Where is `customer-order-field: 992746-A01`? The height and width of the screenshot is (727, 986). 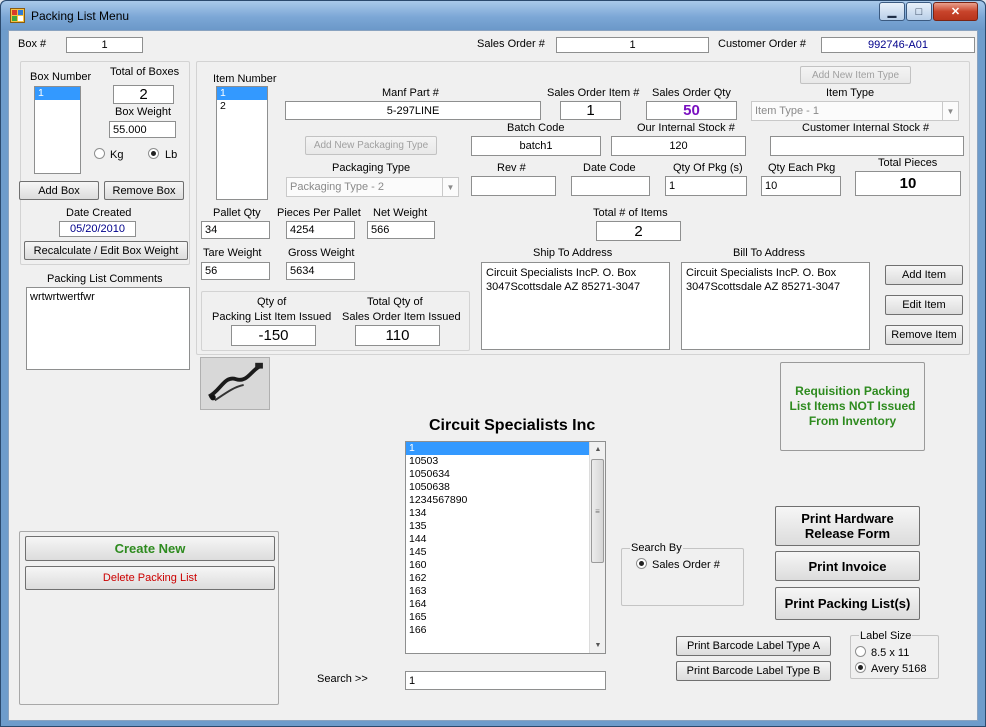 customer-order-field: 992746-A01 is located at coordinates (898, 45).